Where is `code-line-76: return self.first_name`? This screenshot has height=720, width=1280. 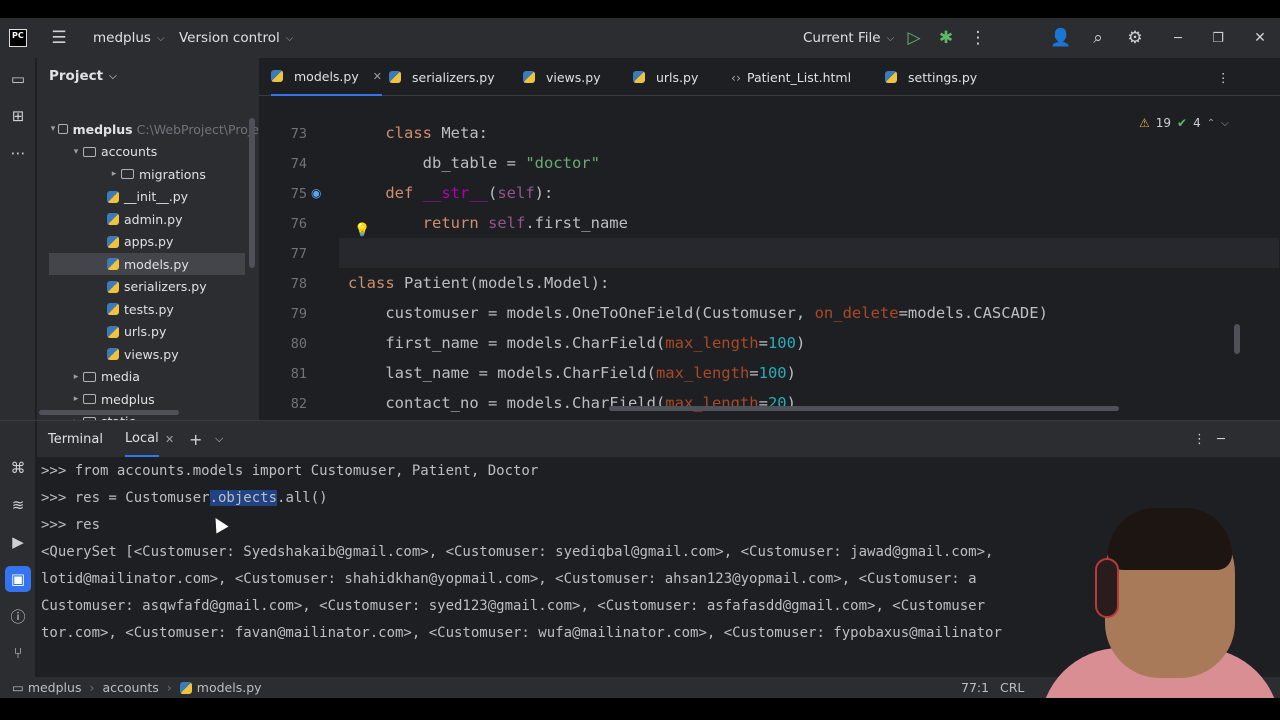 code-line-76: return self.first_name is located at coordinates (488, 223).